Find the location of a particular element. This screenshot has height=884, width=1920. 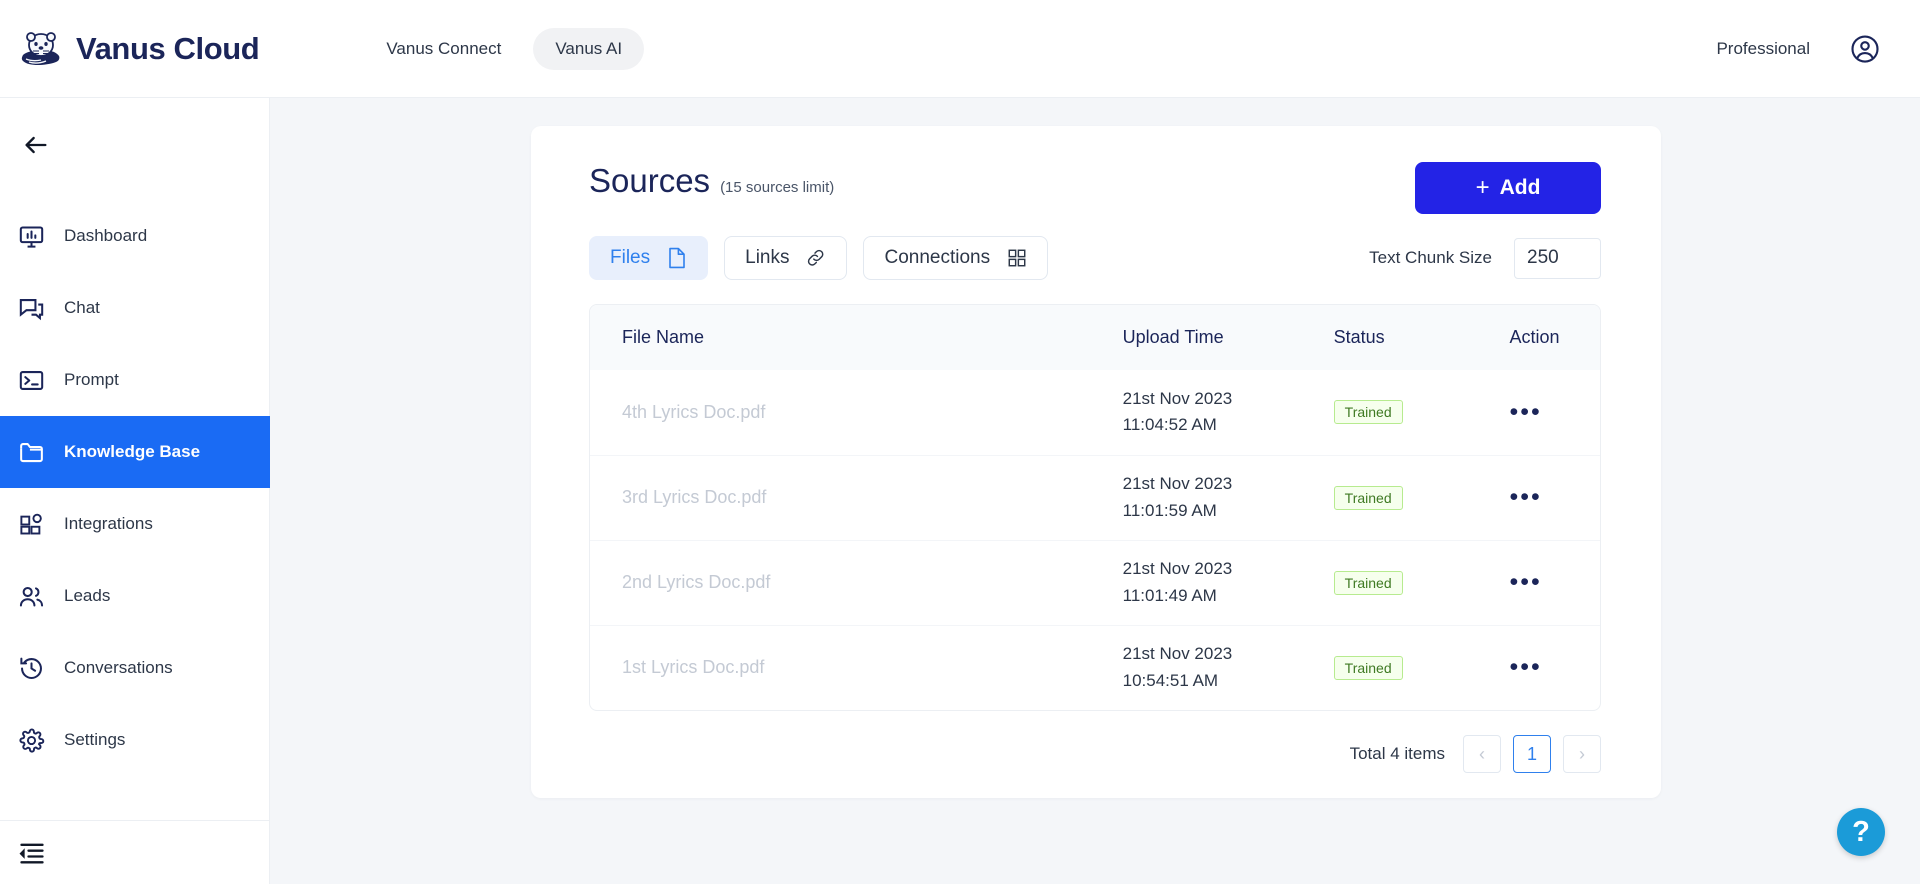

integrations-icon is located at coordinates (31, 524).